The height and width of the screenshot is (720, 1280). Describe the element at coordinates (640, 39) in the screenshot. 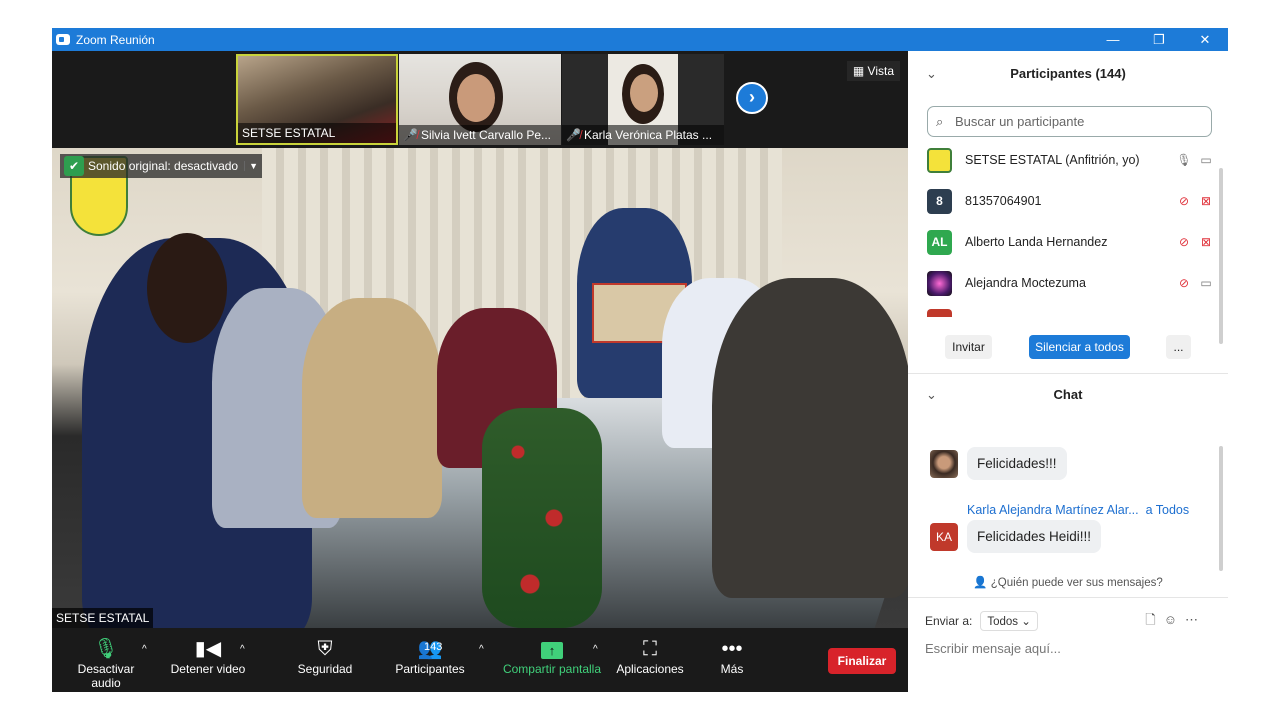

I see `title-bar: Zoom Reunión — ❐ ✕` at that location.